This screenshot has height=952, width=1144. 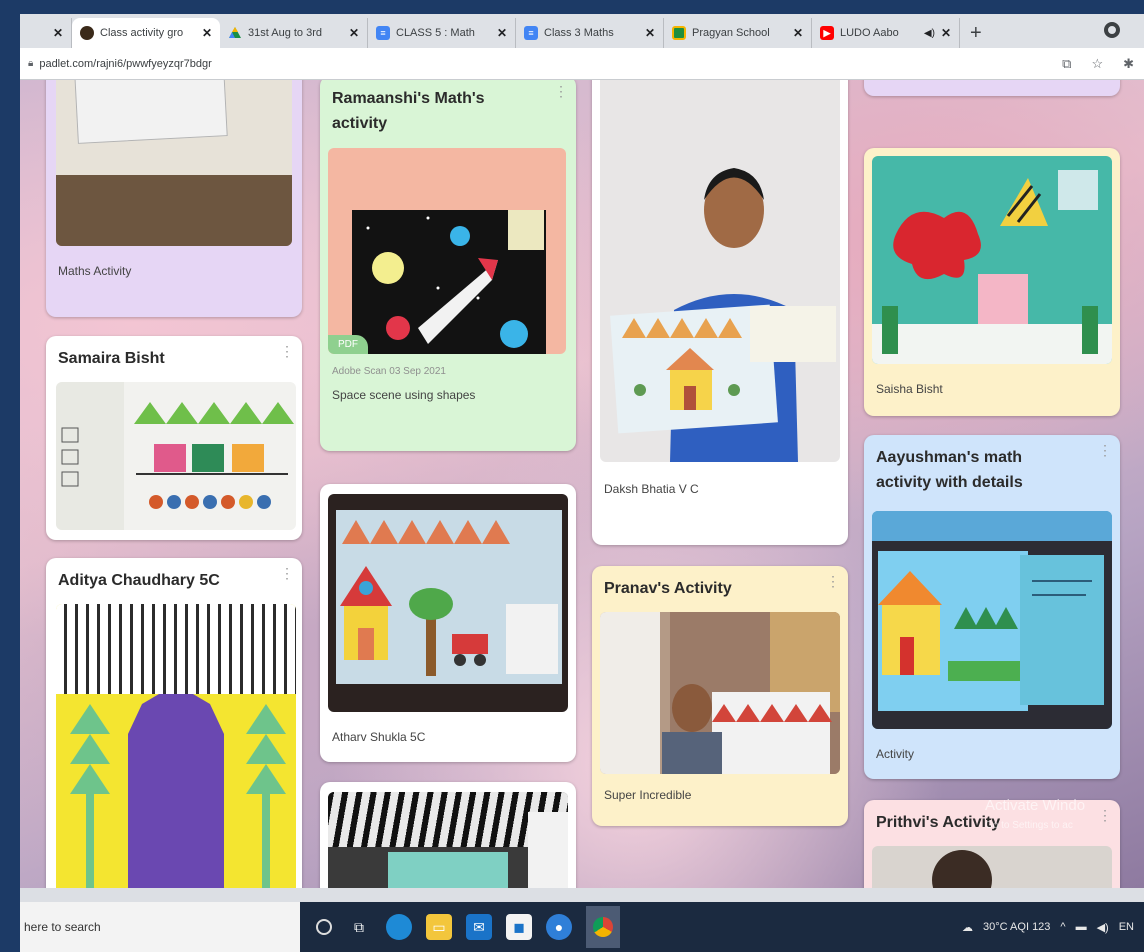 I want to click on post-card-atharv: ⋮ Atharv Shukla 5C, so click(x=448, y=623).